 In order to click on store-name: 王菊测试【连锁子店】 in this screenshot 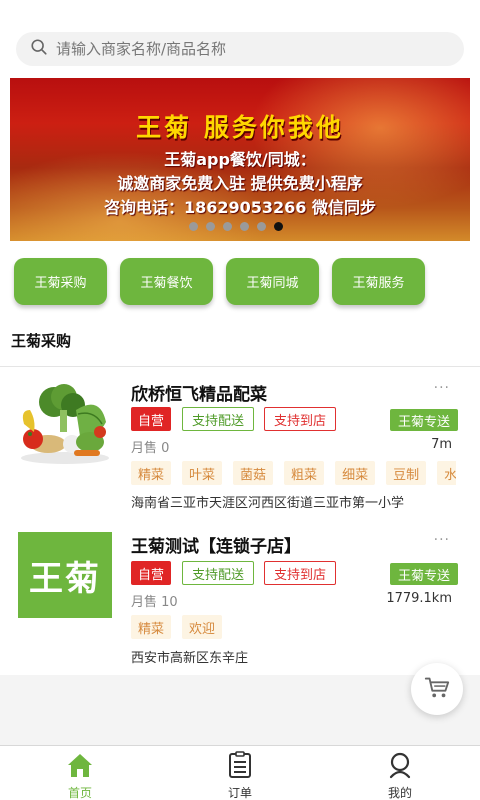, I will do `click(216, 544)`.